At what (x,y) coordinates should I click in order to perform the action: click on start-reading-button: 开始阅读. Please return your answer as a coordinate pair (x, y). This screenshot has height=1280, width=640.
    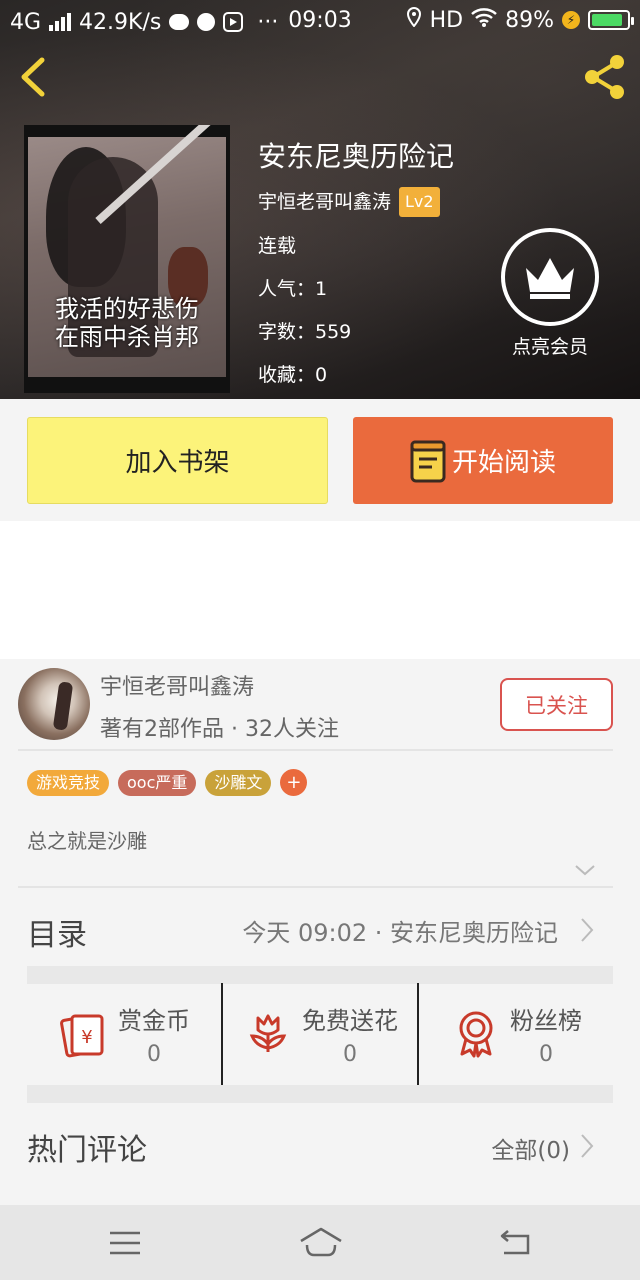
    Looking at the image, I should click on (483, 460).